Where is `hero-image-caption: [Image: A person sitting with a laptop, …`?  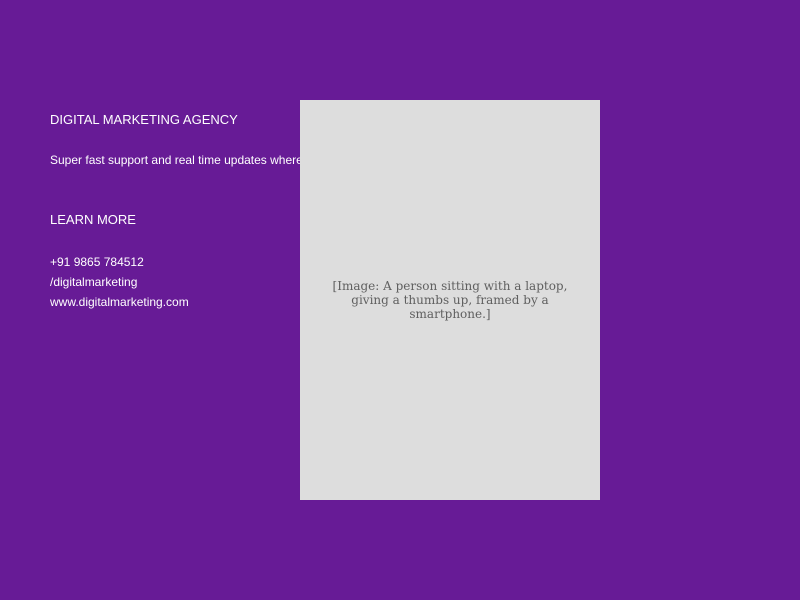
hero-image-caption: [Image: A person sitting with a laptop, … is located at coordinates (450, 300).